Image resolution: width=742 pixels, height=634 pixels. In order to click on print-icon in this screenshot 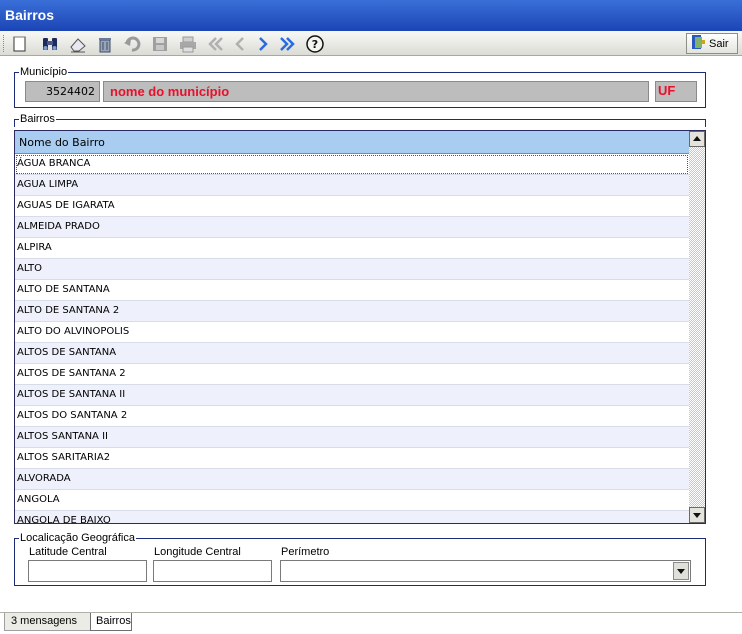, I will do `click(188, 44)`.